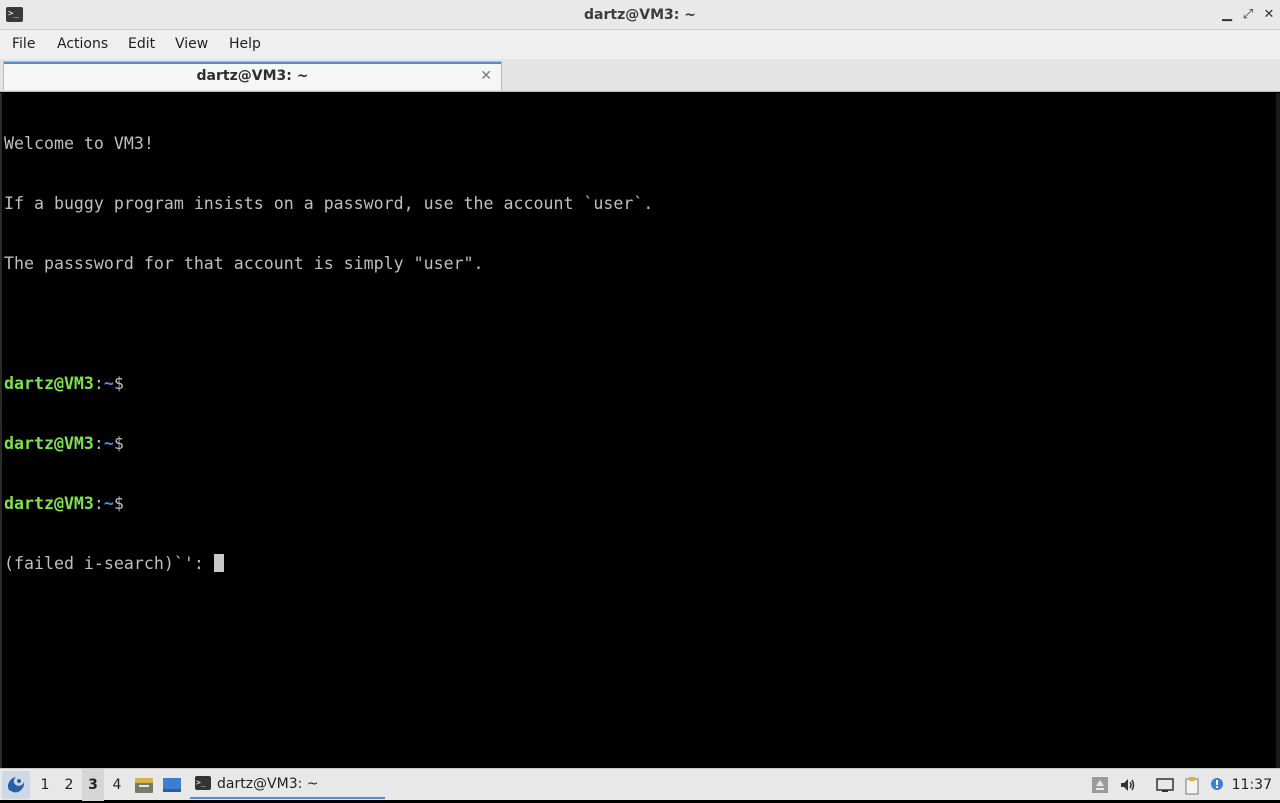 The image size is (1280, 803). Describe the element at coordinates (144, 785) in the screenshot. I see `file-manager-icon` at that location.